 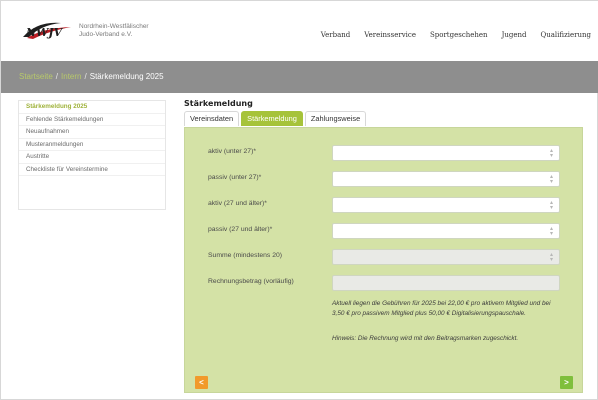 What do you see at coordinates (92, 107) in the screenshot?
I see `sidebar-item-staerkemeldung: Stärkemeldung 2025` at bounding box center [92, 107].